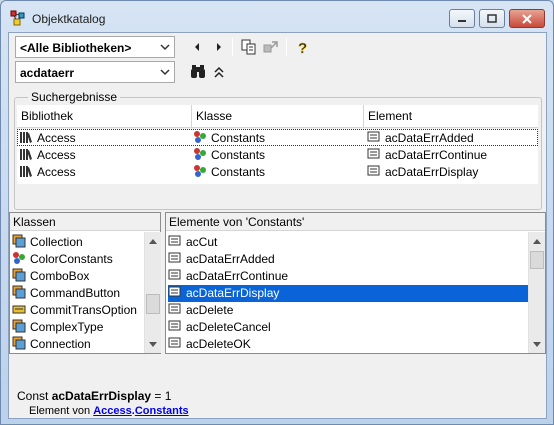 The height and width of the screenshot is (425, 554). What do you see at coordinates (432, 172) in the screenshot?
I see `result-element: acDataErrDisplay` at bounding box center [432, 172].